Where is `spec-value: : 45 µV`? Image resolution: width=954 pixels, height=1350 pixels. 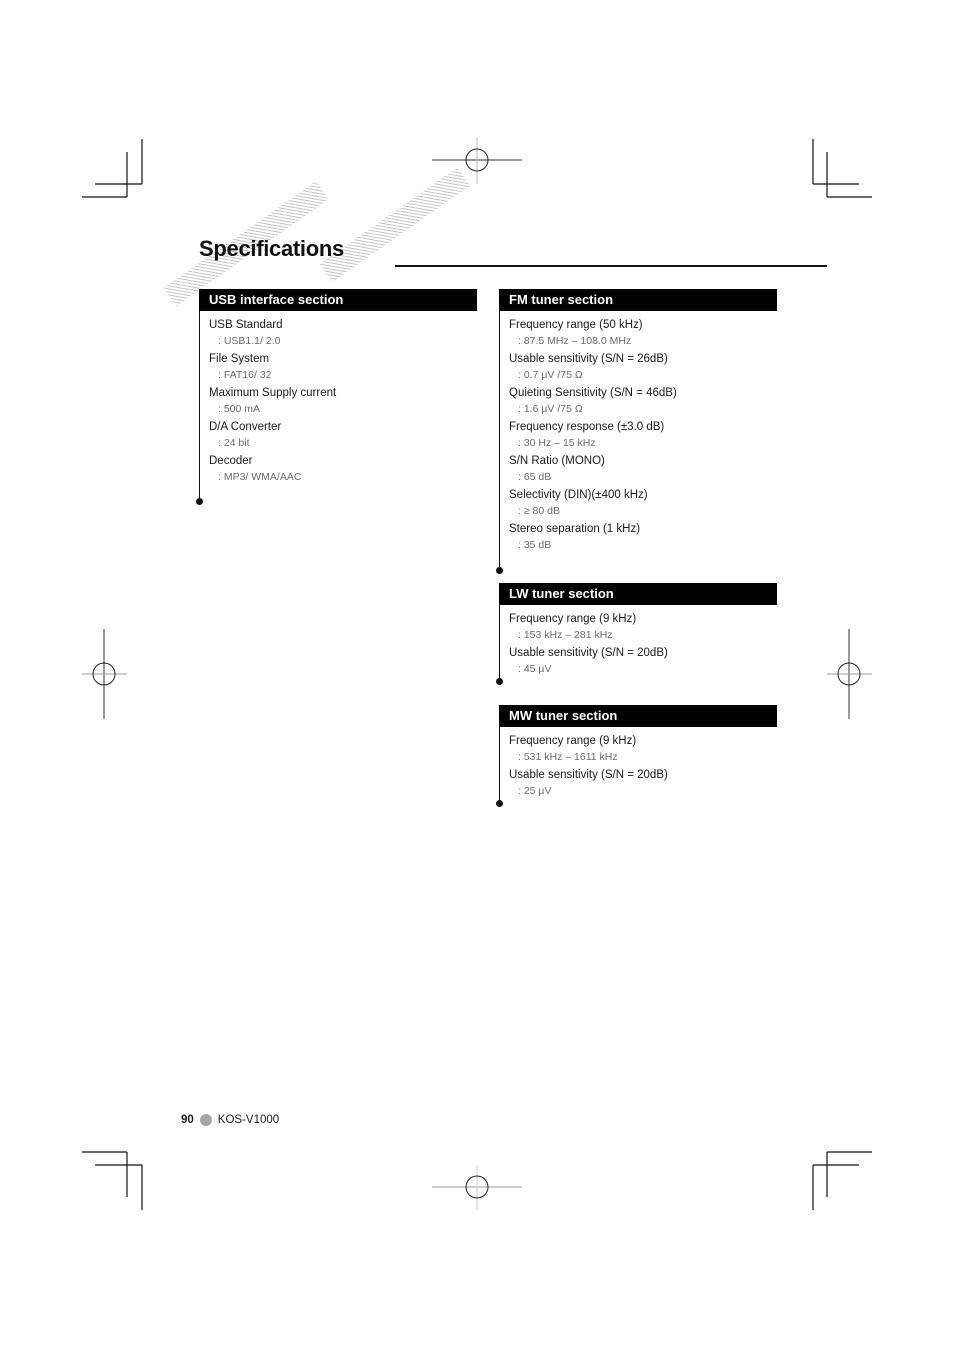
spec-value: : 45 µV is located at coordinates (535, 669).